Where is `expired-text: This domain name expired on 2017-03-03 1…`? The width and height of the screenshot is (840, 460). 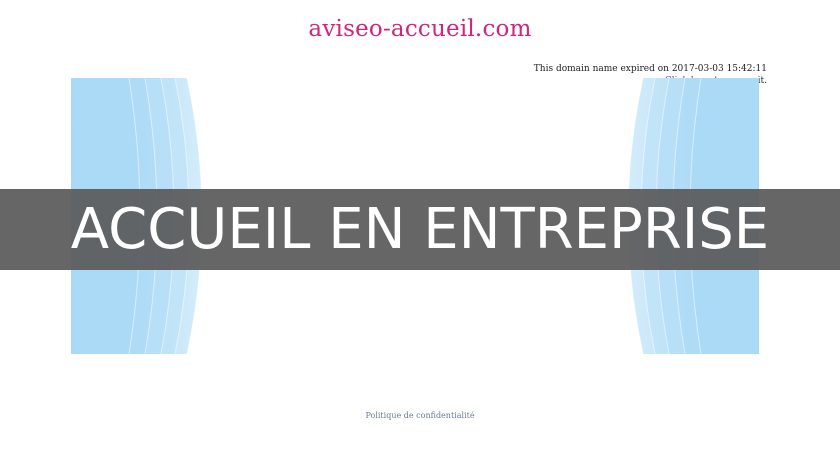
expired-text: This domain name expired on 2017-03-03 1… is located at coordinates (650, 69).